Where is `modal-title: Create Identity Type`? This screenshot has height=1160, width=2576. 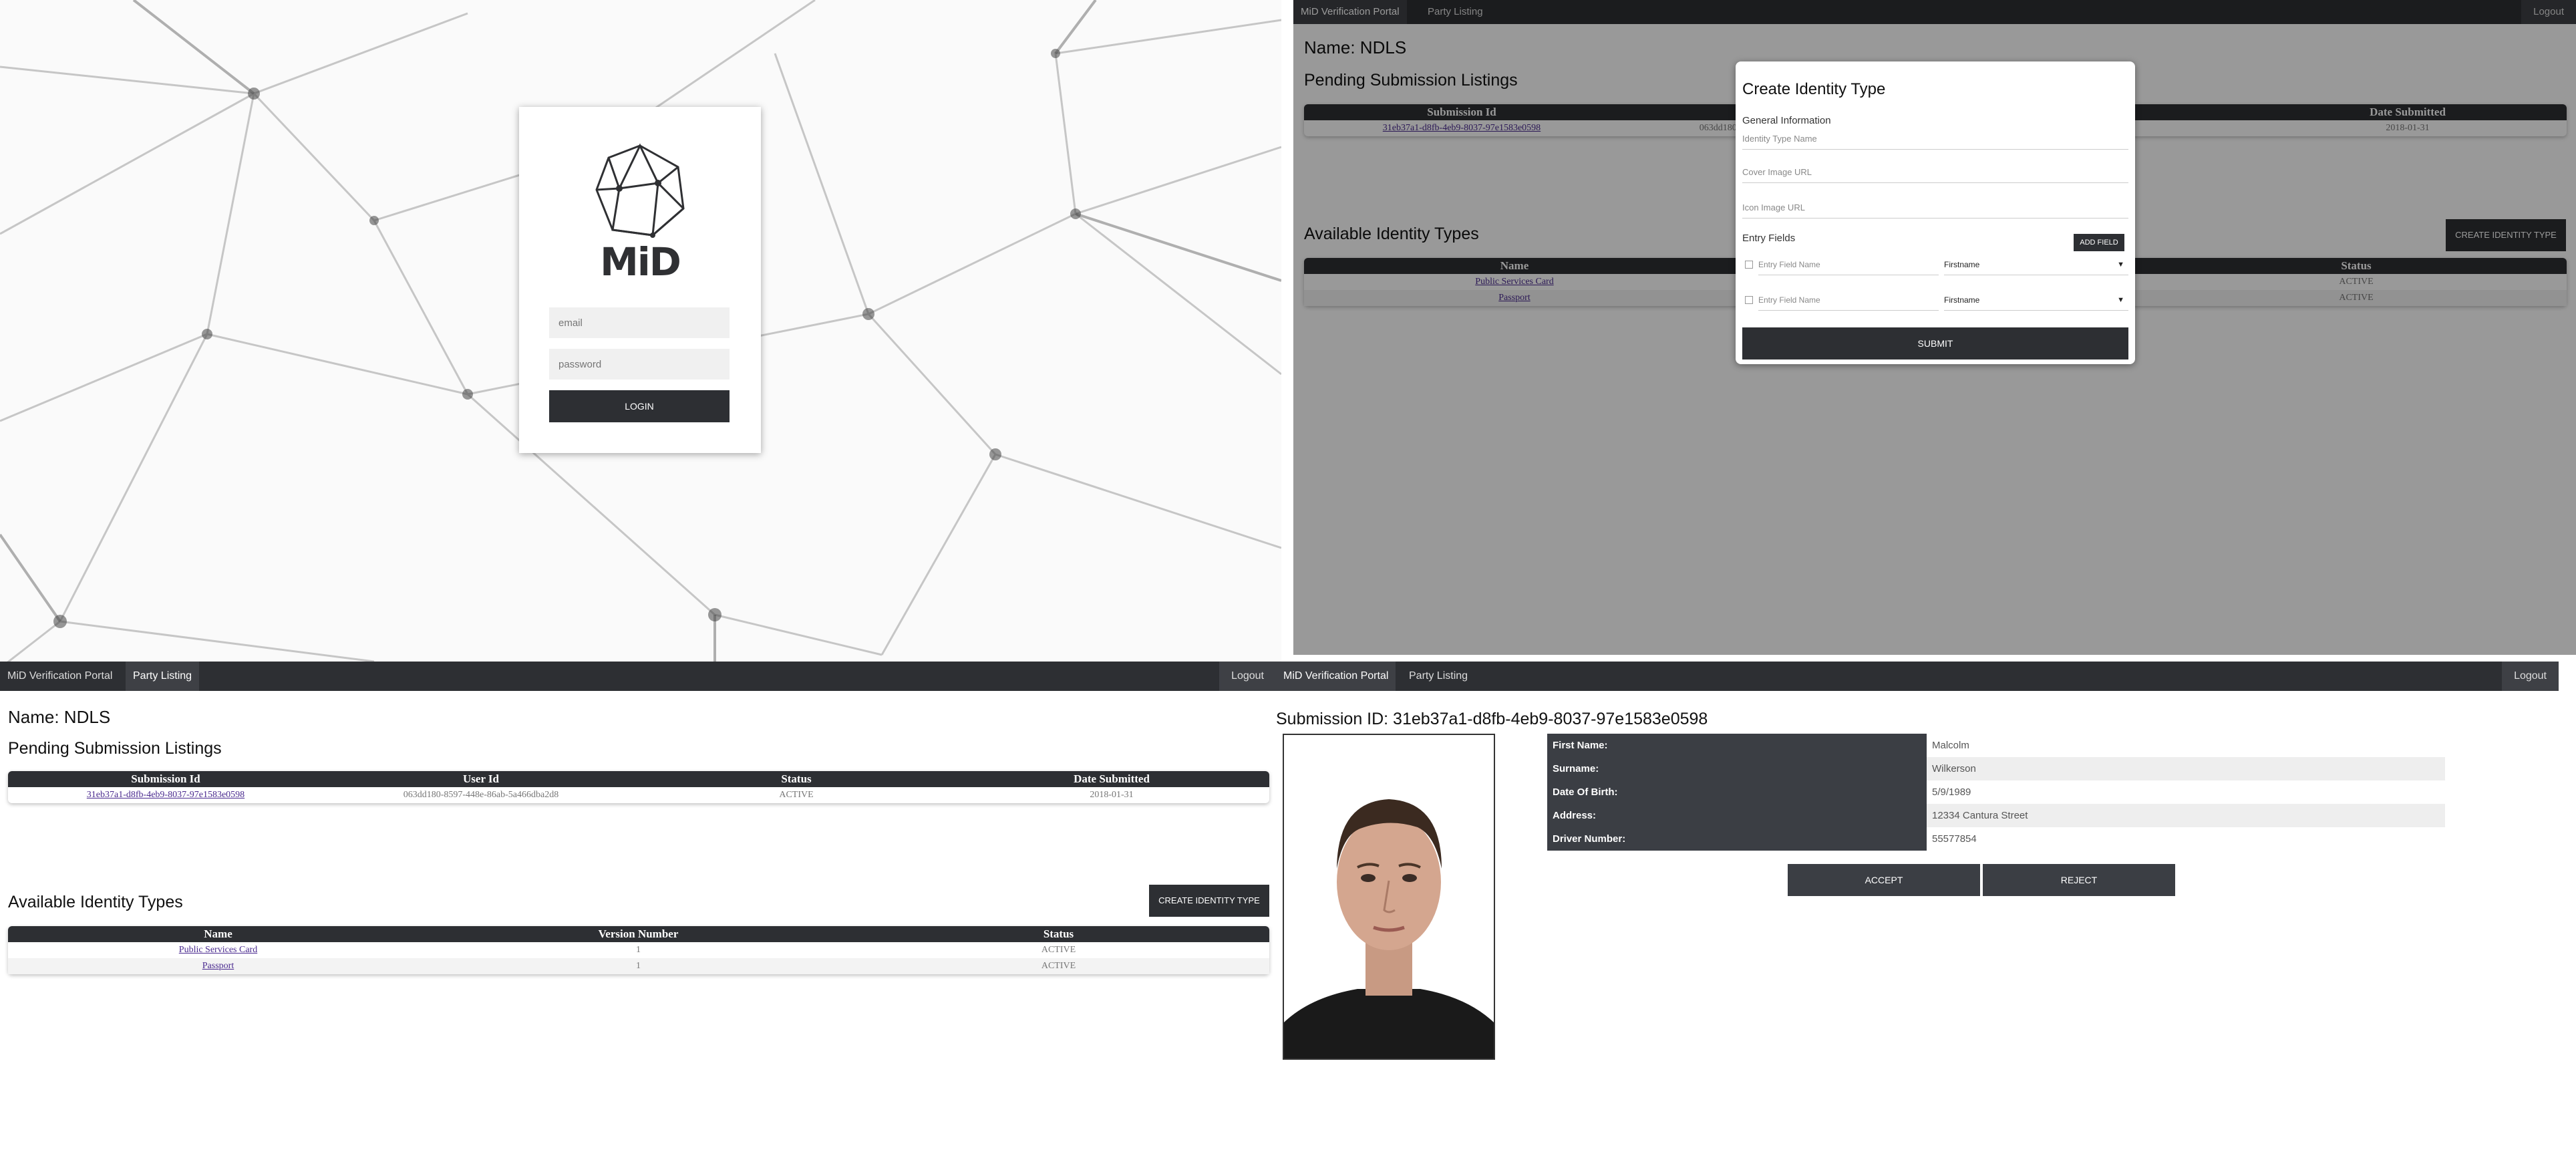 modal-title: Create Identity Type is located at coordinates (1814, 89).